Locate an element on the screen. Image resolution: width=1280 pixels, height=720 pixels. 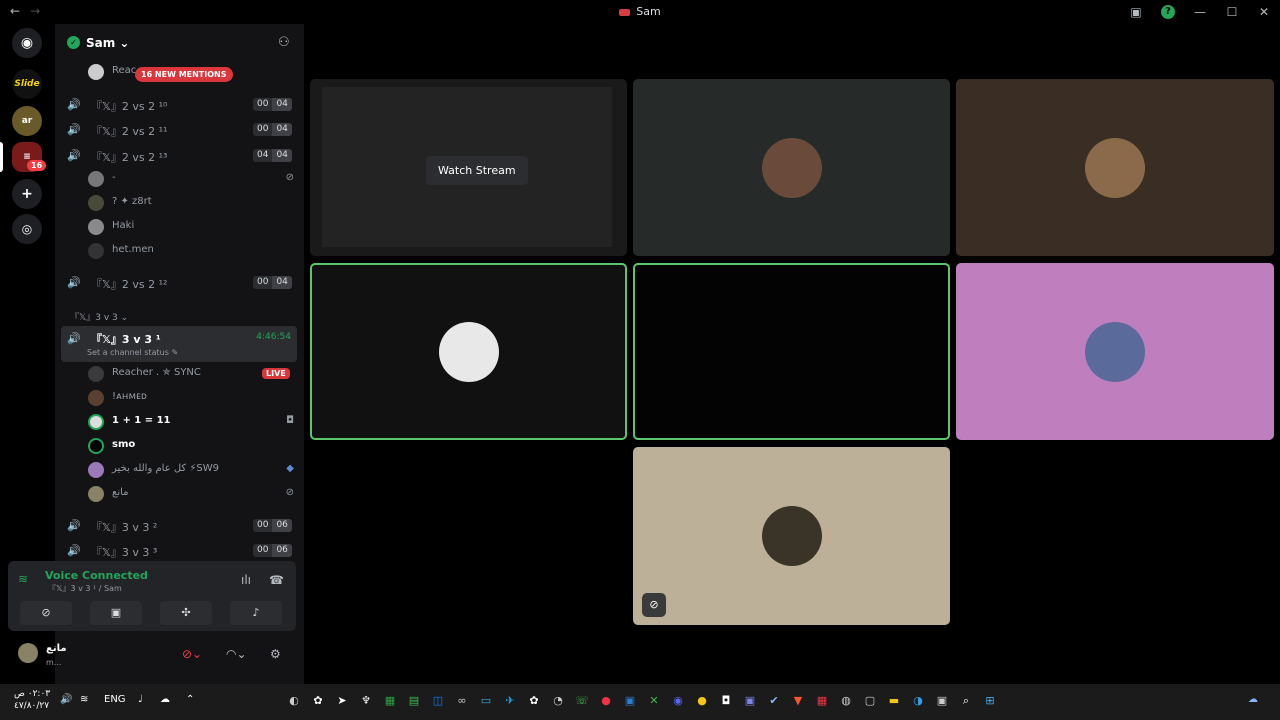
close-button: ✕ is located at coordinates (1264, 12).